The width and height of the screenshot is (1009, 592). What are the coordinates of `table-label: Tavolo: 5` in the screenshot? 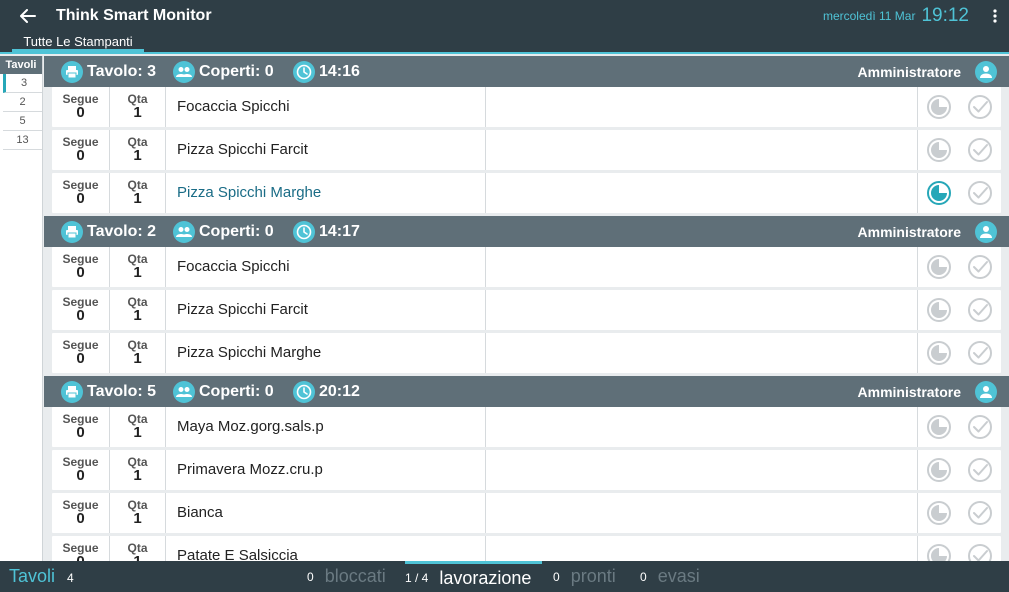 It's located at (122, 391).